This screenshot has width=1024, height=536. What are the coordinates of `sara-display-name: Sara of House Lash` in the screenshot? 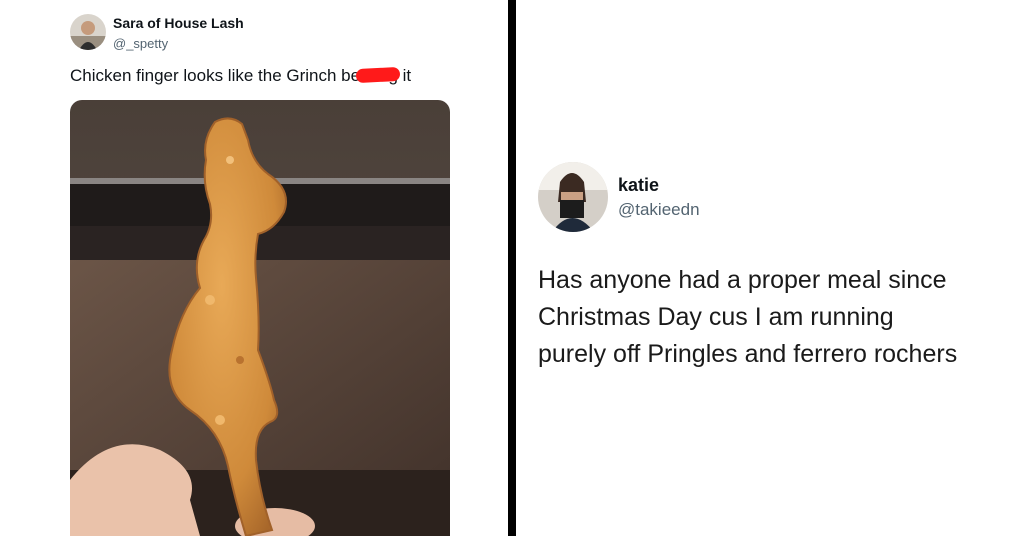 It's located at (178, 23).